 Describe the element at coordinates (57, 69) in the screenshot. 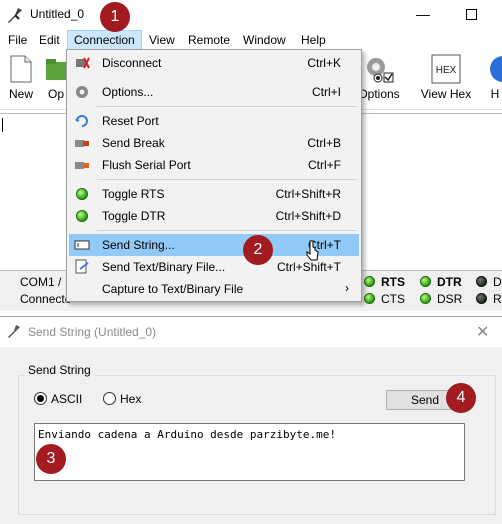

I see `open-folder-icon` at that location.